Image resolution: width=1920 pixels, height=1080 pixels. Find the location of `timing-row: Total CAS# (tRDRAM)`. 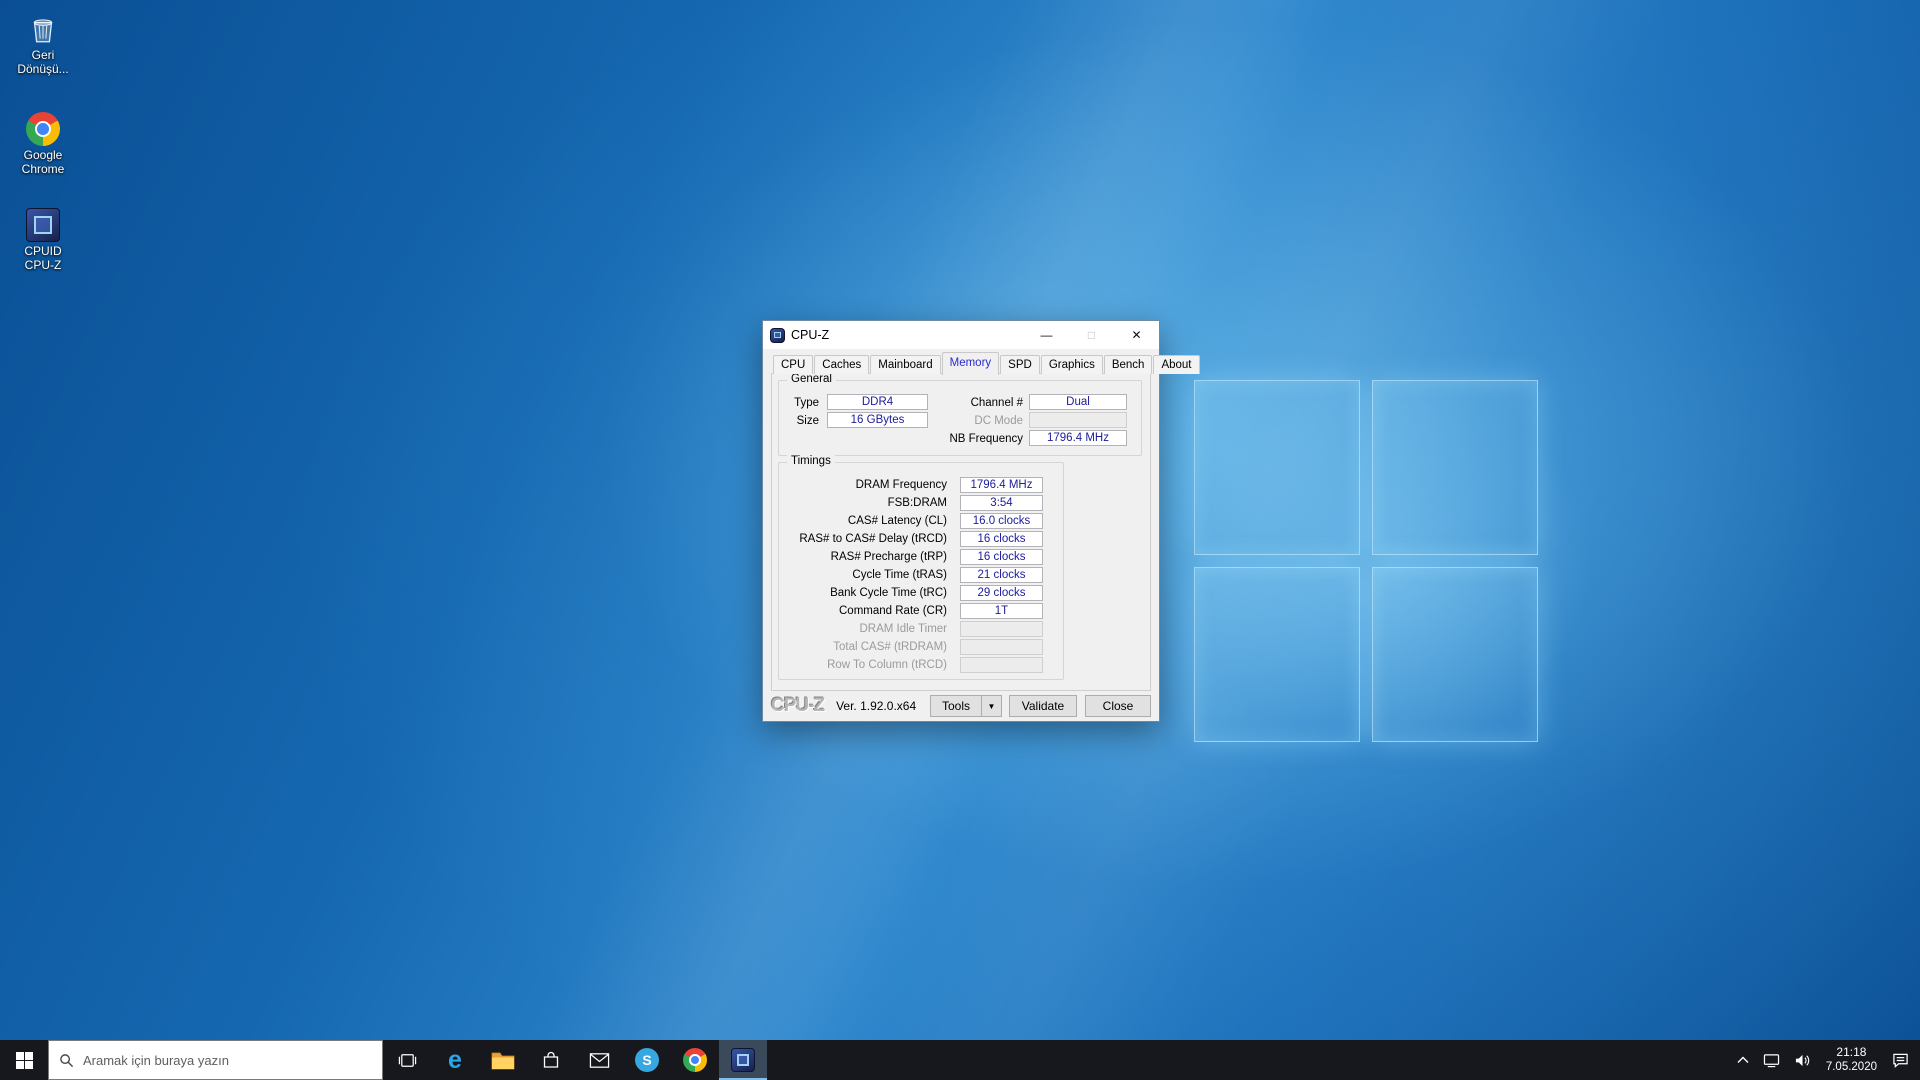

timing-row: Total CAS# (tRDRAM) is located at coordinates (921, 647).